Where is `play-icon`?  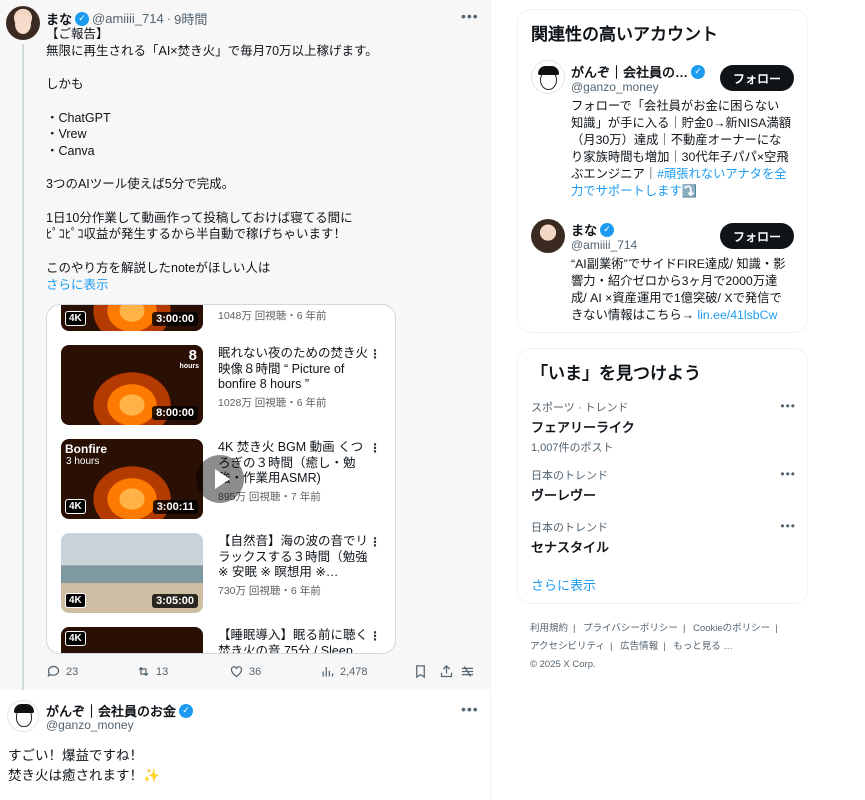 play-icon is located at coordinates (220, 479).